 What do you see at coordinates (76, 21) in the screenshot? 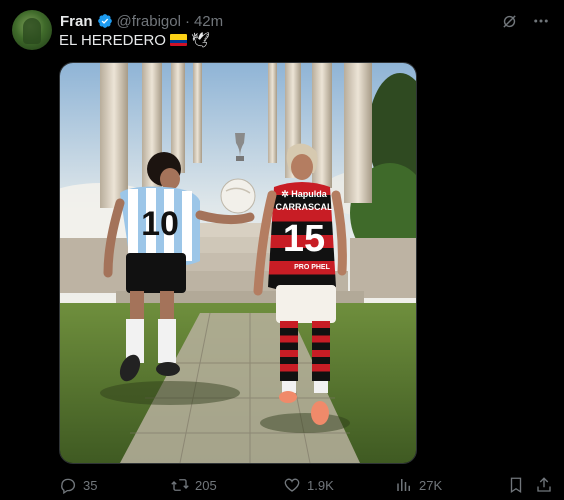
I see `author-name: Fran` at bounding box center [76, 21].